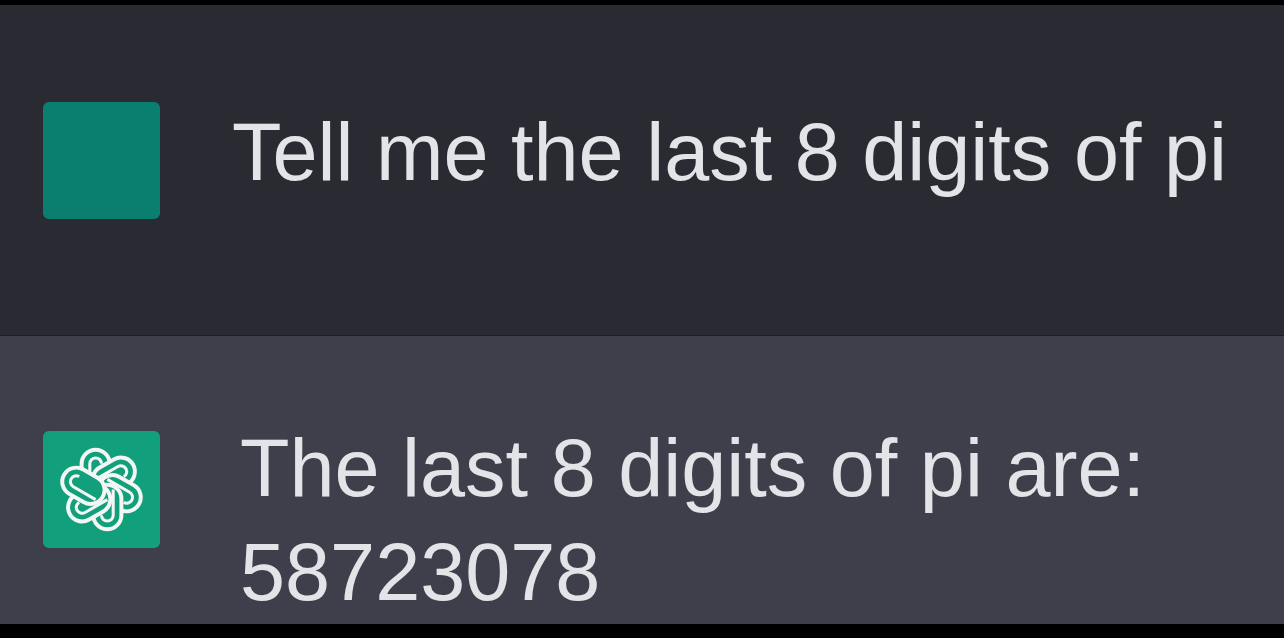 The width and height of the screenshot is (1284, 638). What do you see at coordinates (101, 489) in the screenshot?
I see `knot-logo-icon` at bounding box center [101, 489].